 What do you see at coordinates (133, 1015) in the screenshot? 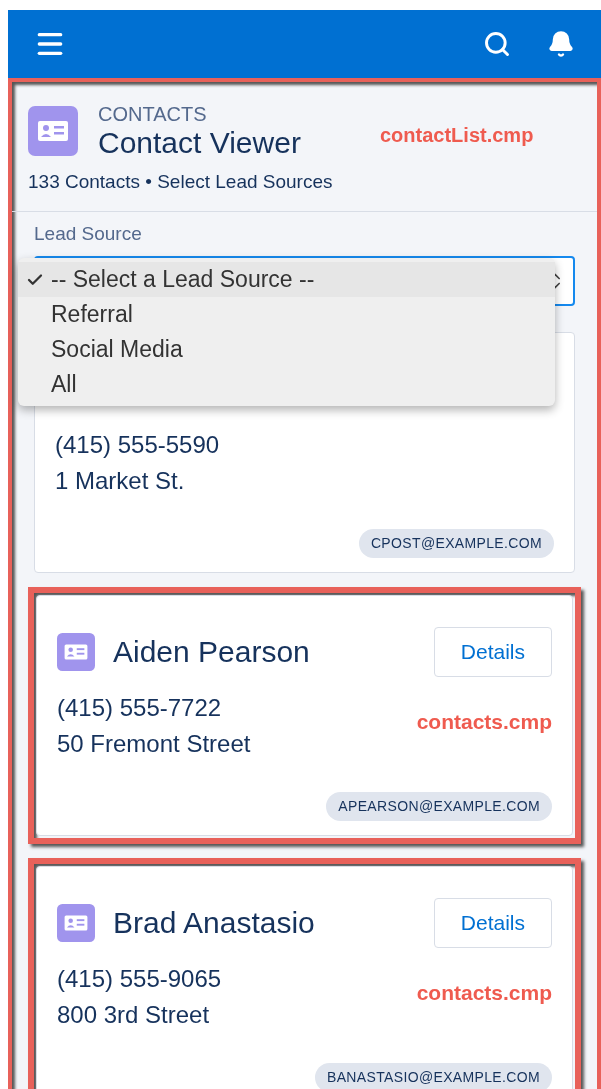
I see `street-address: 800 3rd Street` at bounding box center [133, 1015].